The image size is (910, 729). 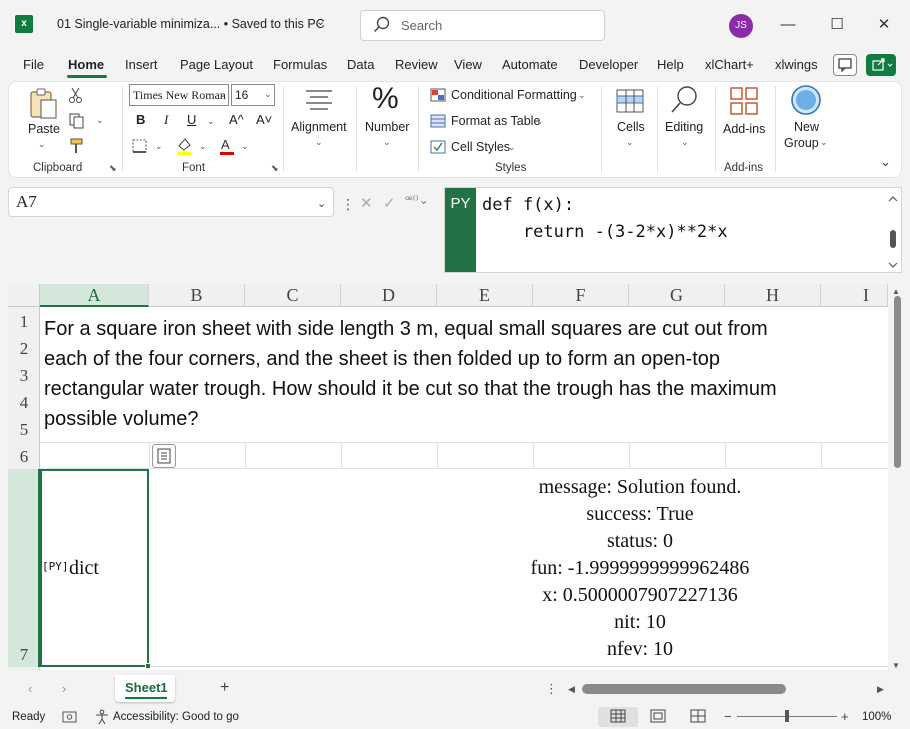 What do you see at coordinates (670, 64) in the screenshot?
I see `tab-help: Help` at bounding box center [670, 64].